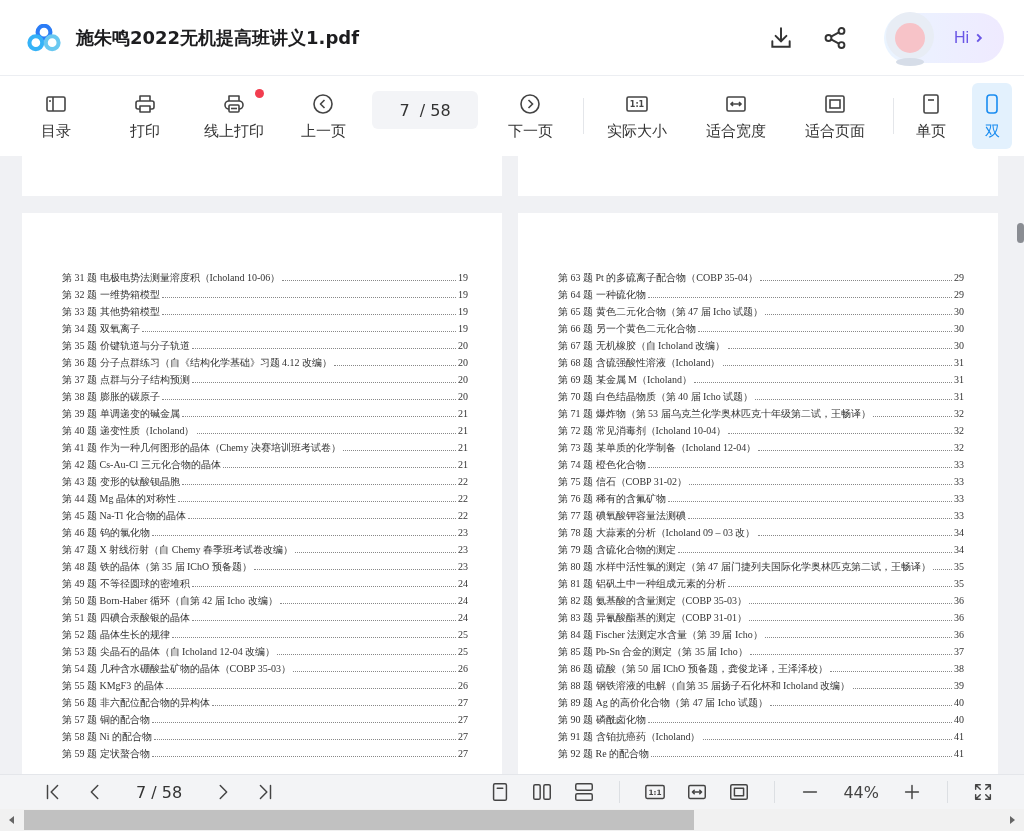 This screenshot has height=831, width=1024. I want to click on toc-entry-title: 第 58 题 Ni 的配合物, so click(107, 736).